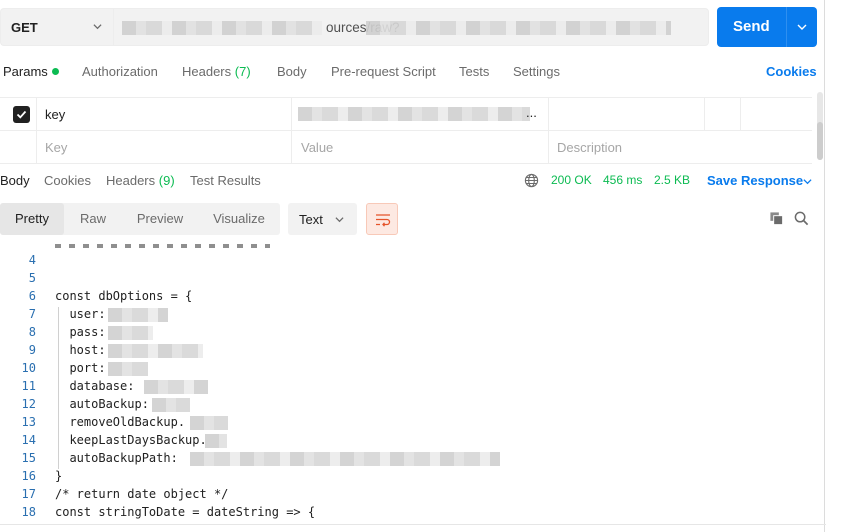  Describe the element at coordinates (322, 219) in the screenshot. I see `format-select: Text` at that location.